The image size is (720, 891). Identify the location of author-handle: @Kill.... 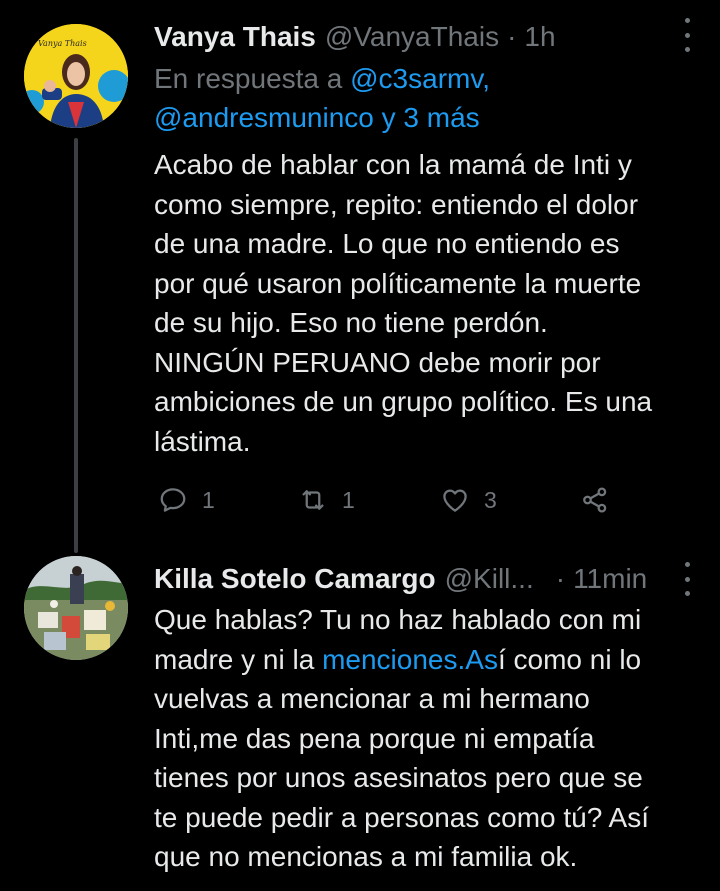
(489, 579).